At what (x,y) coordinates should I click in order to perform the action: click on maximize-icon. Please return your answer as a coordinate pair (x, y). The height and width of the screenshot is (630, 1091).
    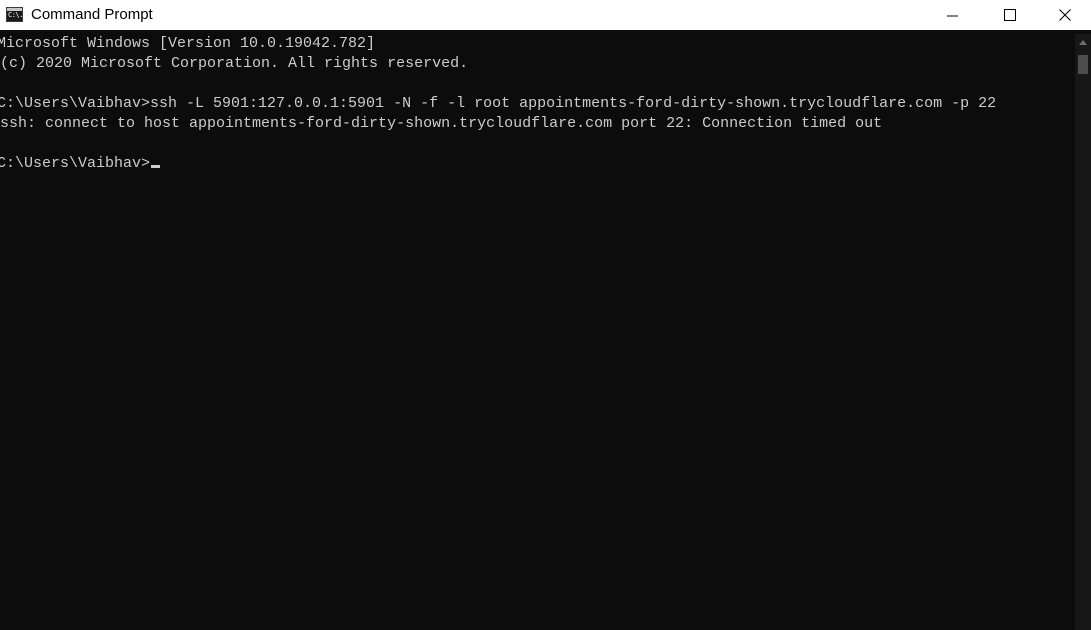
    Looking at the image, I should click on (1010, 15).